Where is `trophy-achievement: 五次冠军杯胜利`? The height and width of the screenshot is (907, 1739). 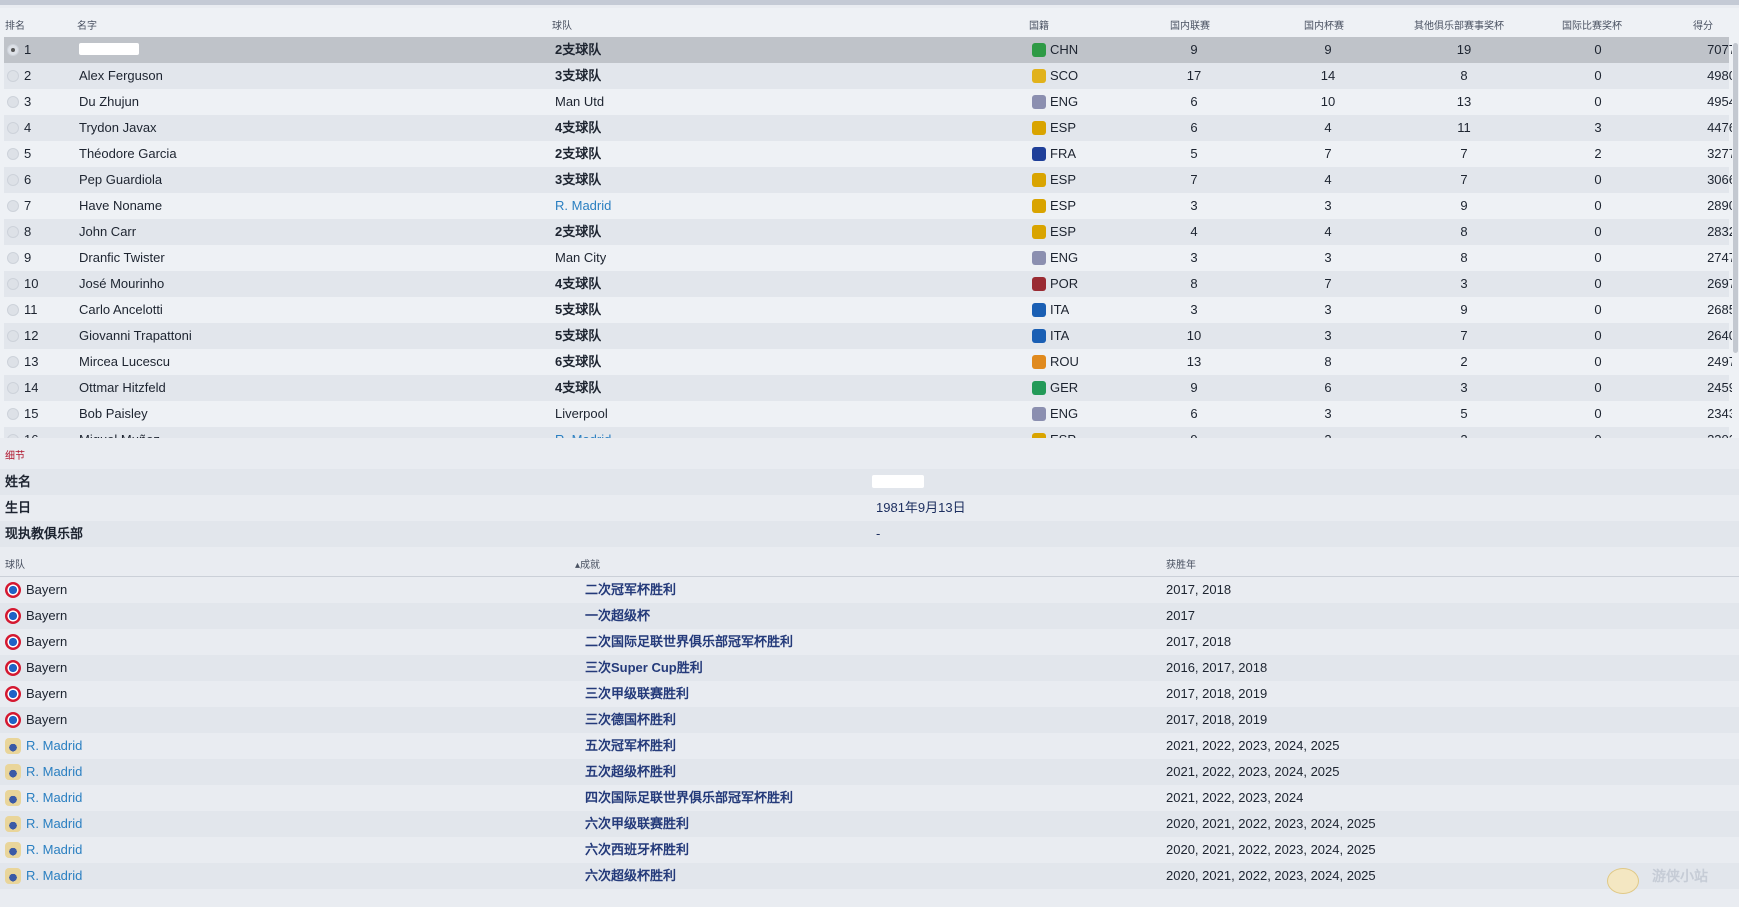 trophy-achievement: 五次冠军杯胜利 is located at coordinates (630, 746).